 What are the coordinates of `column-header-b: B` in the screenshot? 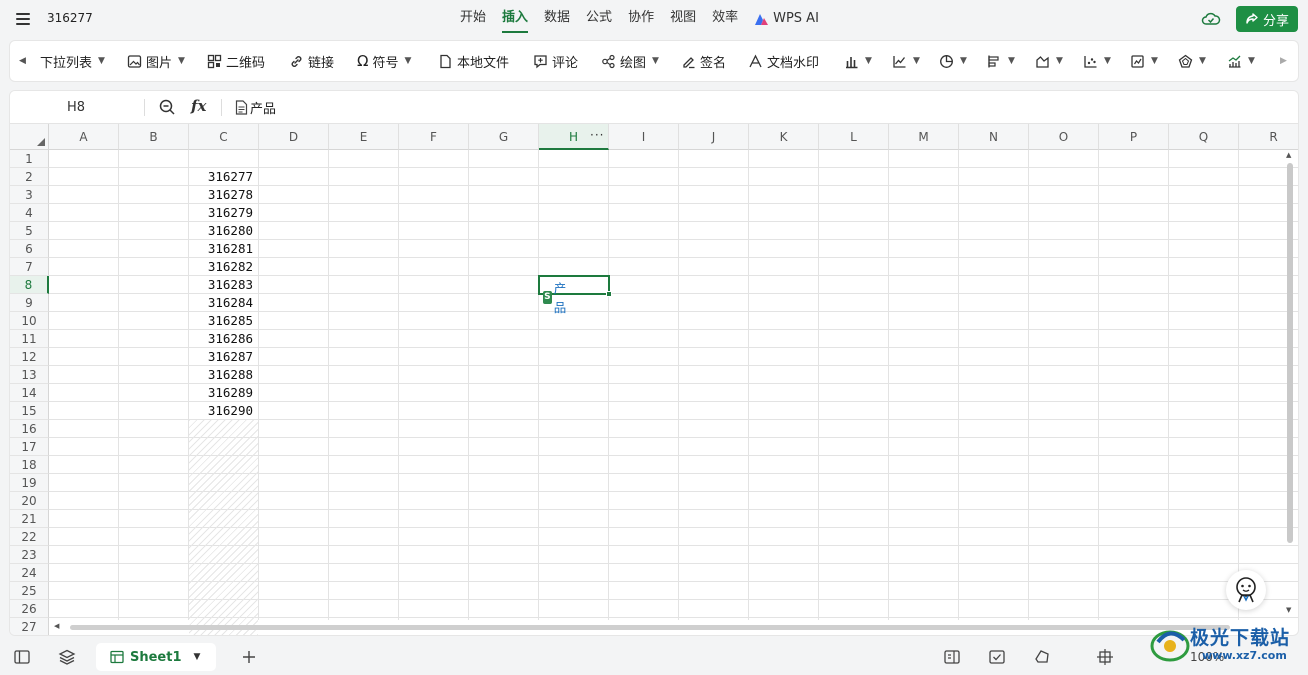 It's located at (154, 137).